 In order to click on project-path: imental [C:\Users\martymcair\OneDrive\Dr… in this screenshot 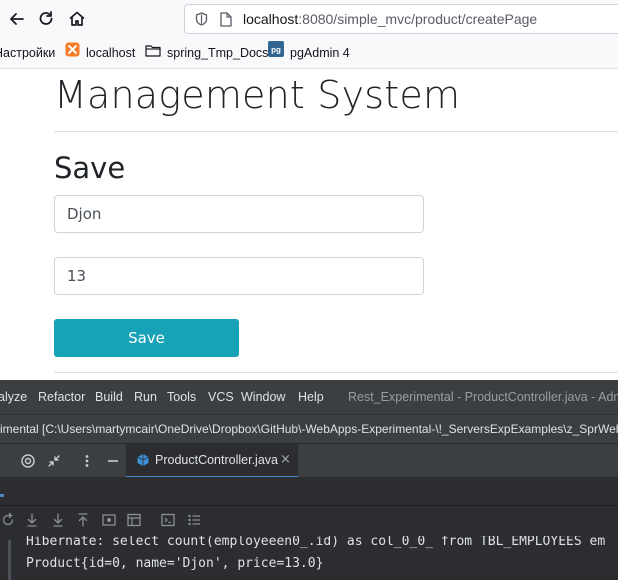, I will do `click(309, 429)`.